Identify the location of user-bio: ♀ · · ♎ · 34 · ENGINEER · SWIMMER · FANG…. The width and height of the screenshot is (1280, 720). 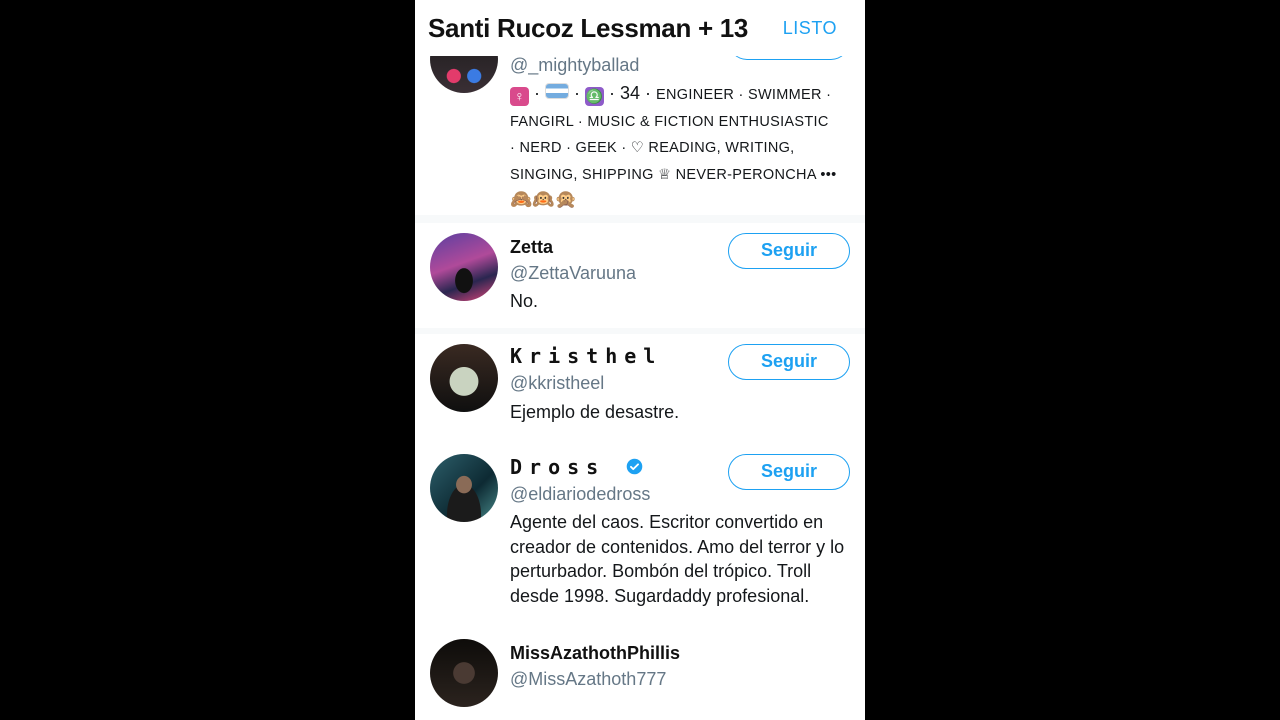
(673, 146).